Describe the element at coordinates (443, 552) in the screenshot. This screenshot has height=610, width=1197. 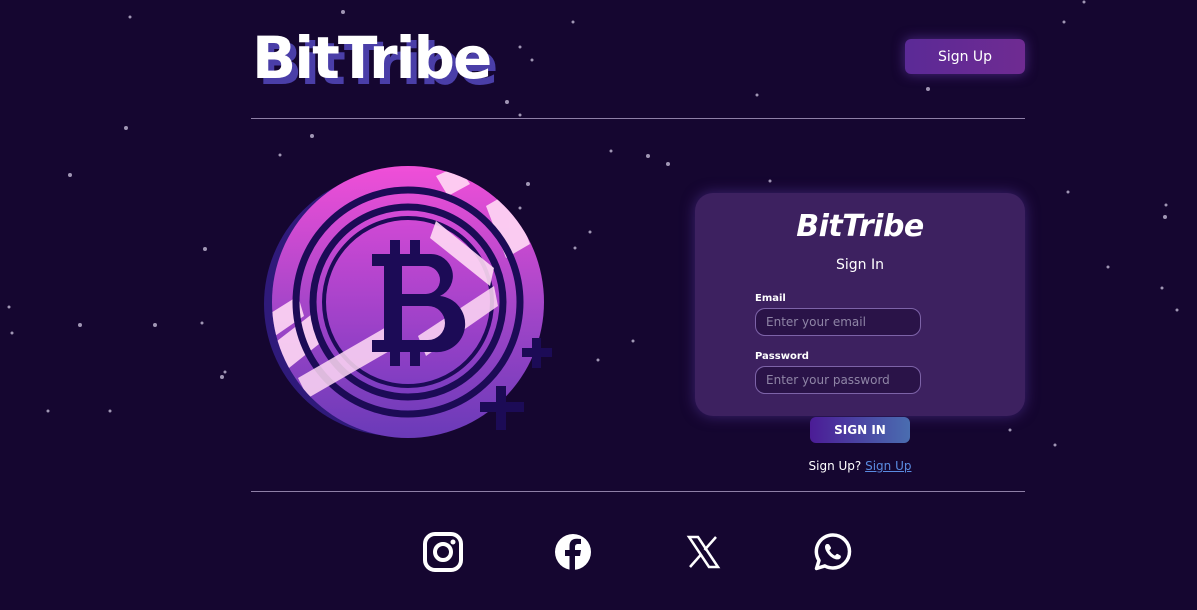
I see `instagram-icon` at that location.